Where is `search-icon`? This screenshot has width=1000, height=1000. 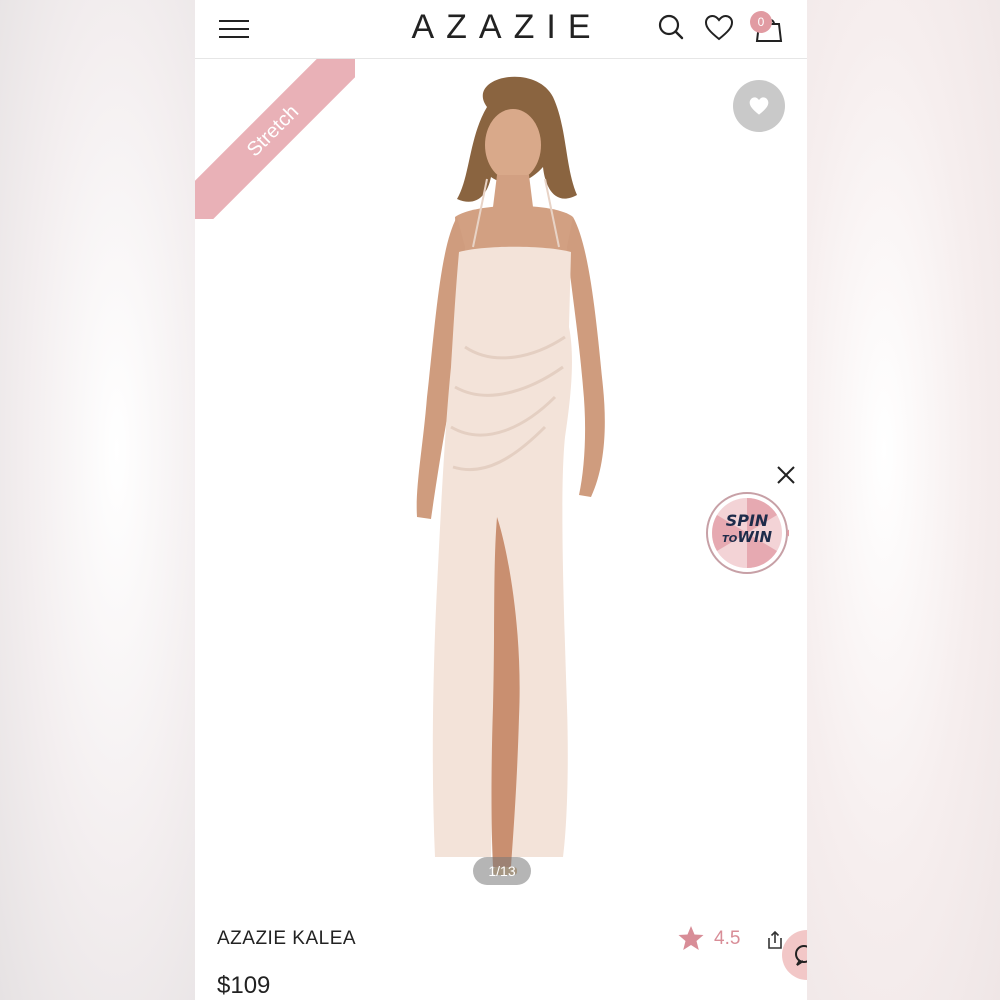
search-icon is located at coordinates (671, 28).